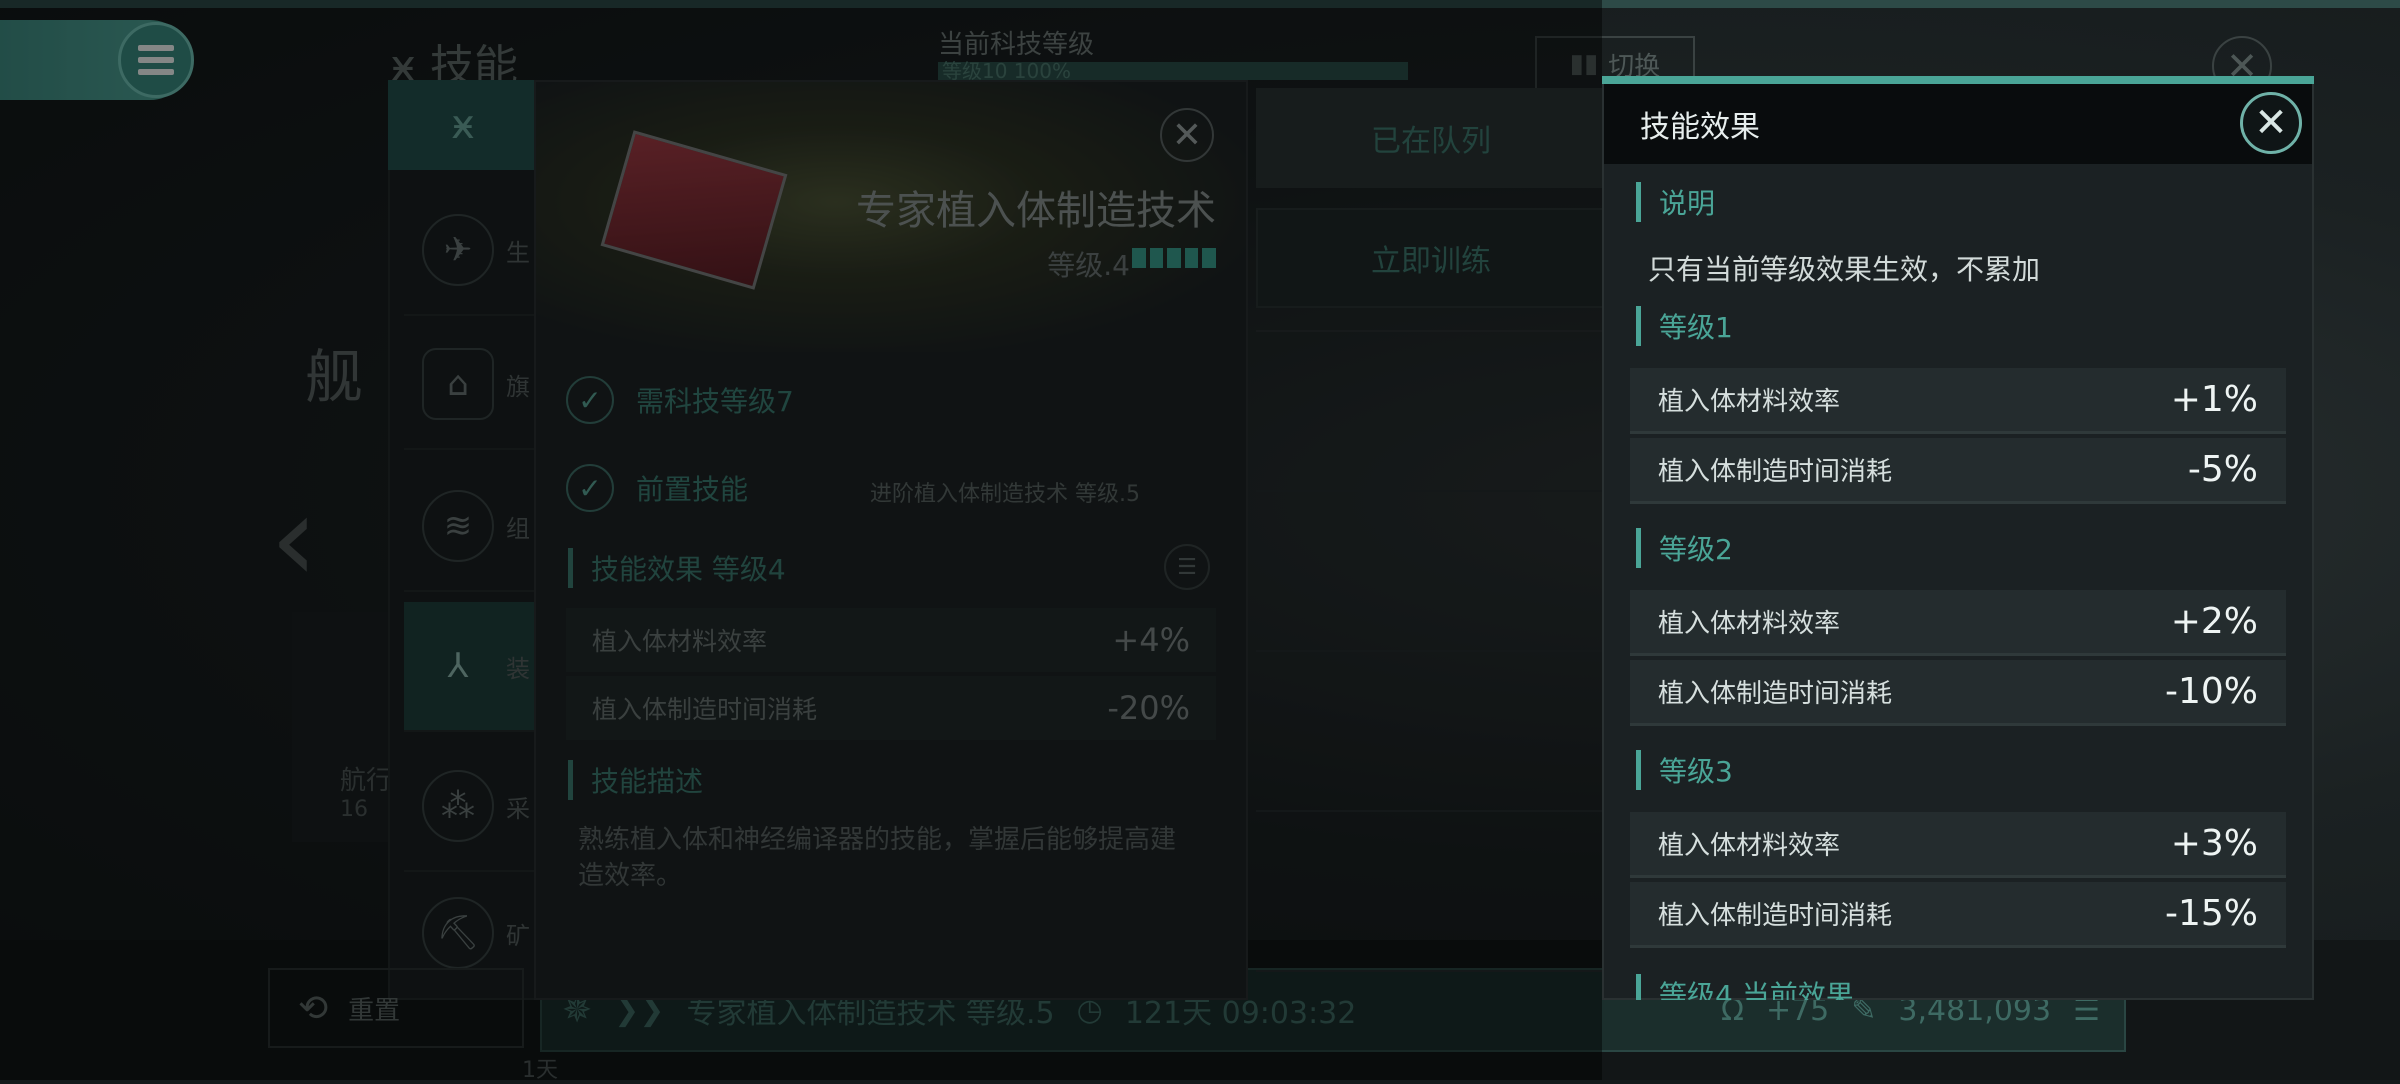 The height and width of the screenshot is (1084, 2400). What do you see at coordinates (1936, 987) in the screenshot?
I see `level-header-partial: 等级4 当前效果` at bounding box center [1936, 987].